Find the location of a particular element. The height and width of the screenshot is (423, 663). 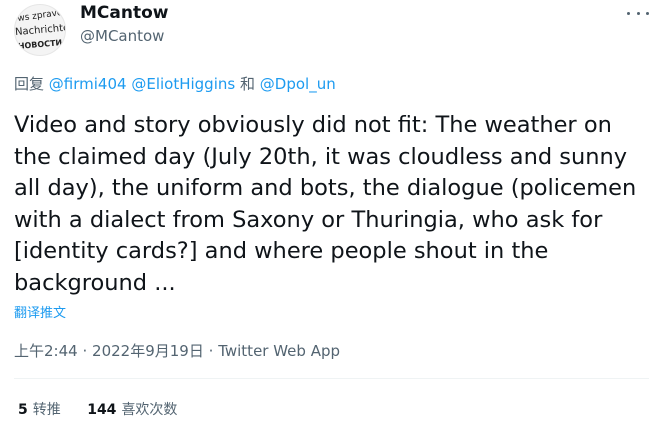

avatar-text-line-2: Nachrichten is located at coordinates (40, 30).